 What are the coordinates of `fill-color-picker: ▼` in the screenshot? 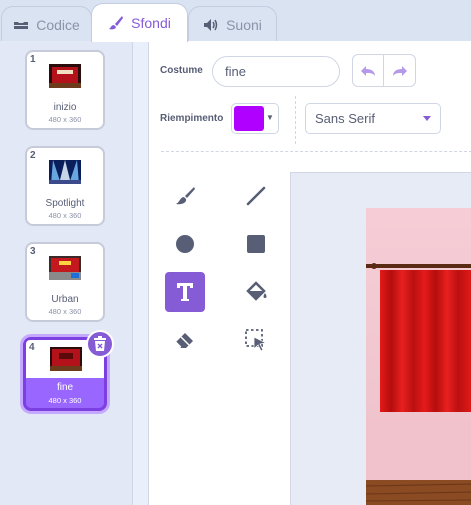 It's located at (255, 118).